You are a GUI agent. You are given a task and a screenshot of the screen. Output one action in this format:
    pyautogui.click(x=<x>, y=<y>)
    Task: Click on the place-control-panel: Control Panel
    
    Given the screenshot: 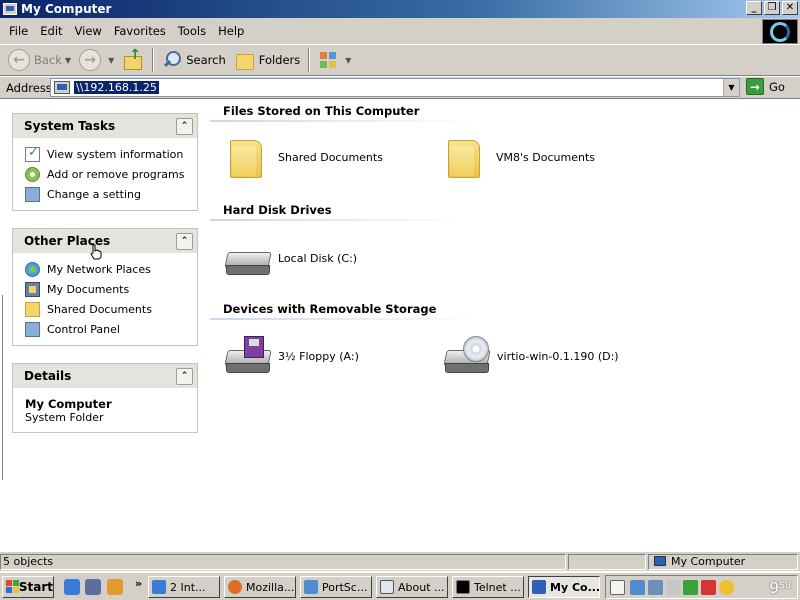 What is the action you would take?
    pyautogui.click(x=111, y=329)
    